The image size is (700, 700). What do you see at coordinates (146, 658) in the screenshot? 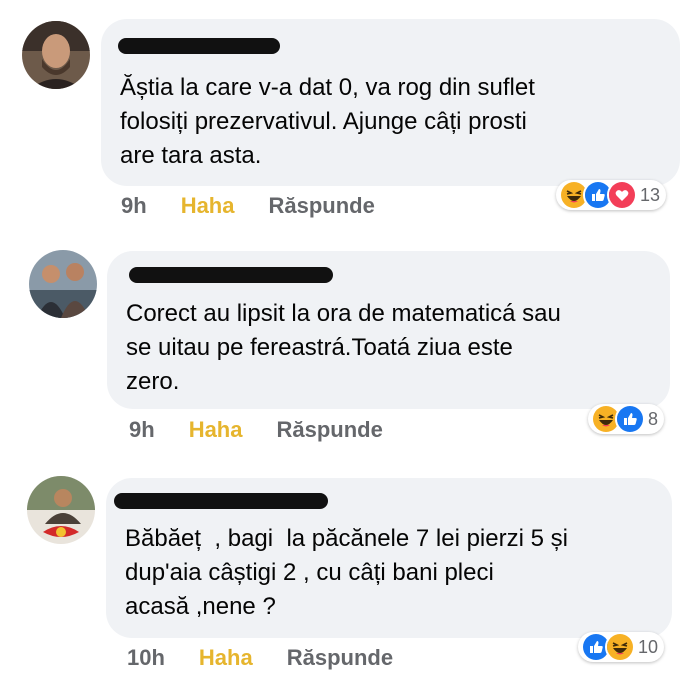
I see `timestamp: 10h` at bounding box center [146, 658].